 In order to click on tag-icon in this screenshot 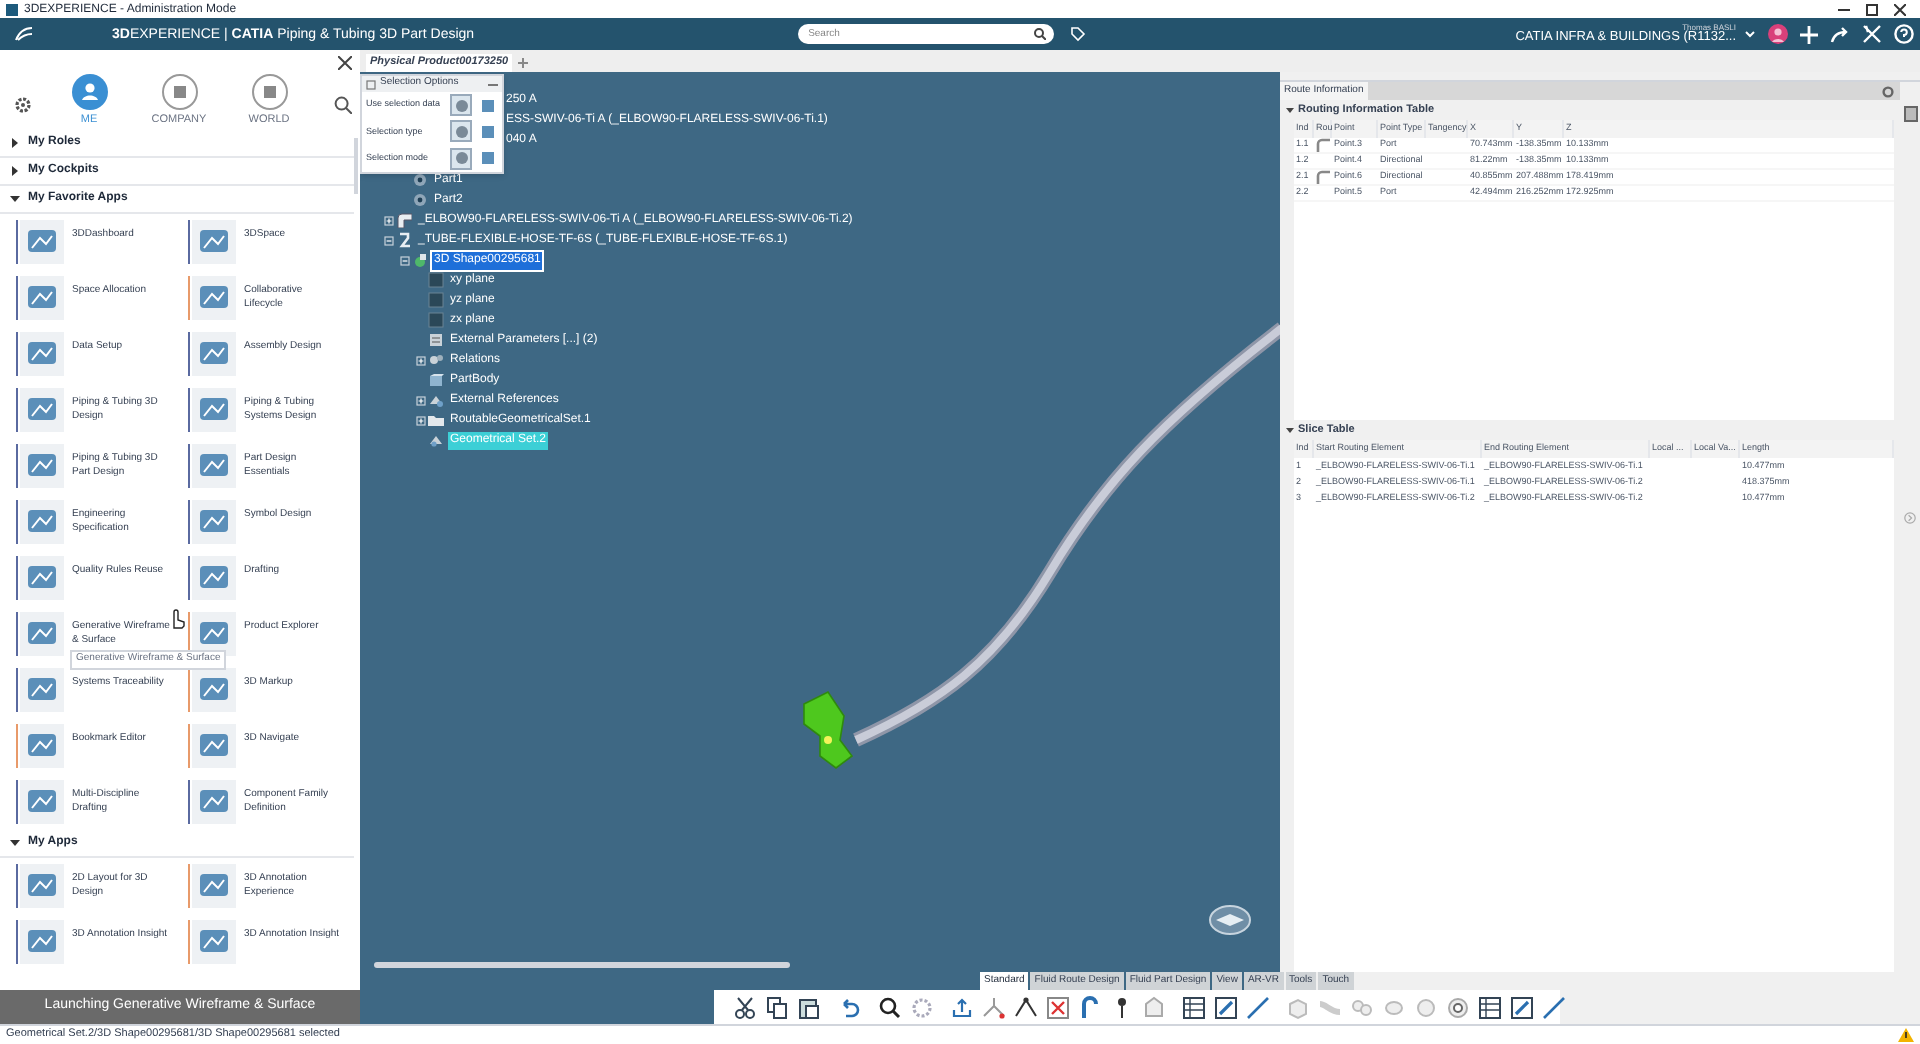, I will do `click(1078, 34)`.